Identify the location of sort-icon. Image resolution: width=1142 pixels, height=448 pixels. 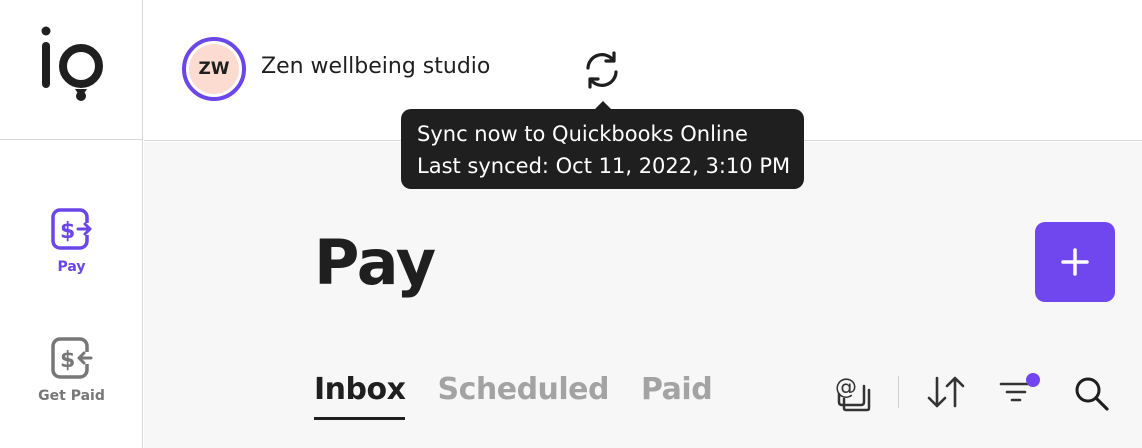
(946, 392).